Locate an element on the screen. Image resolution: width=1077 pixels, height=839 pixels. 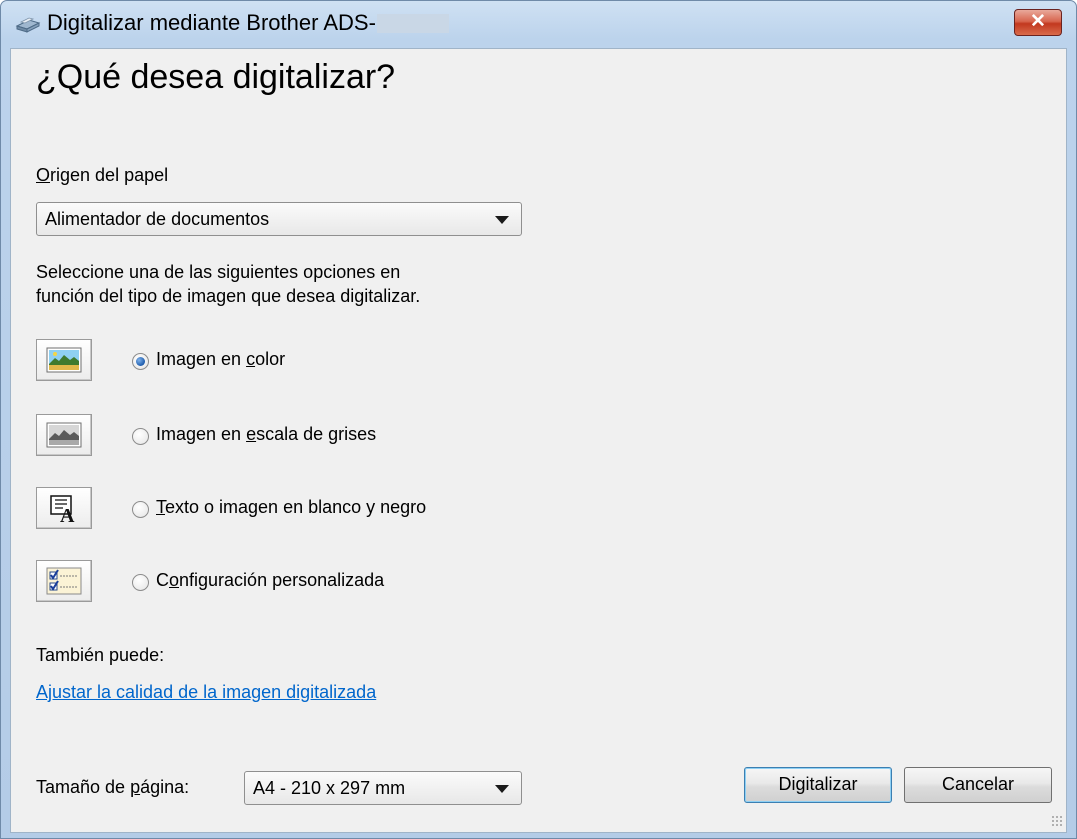
option-grayscale-label: Imagen en escala de grises is located at coordinates (266, 434).